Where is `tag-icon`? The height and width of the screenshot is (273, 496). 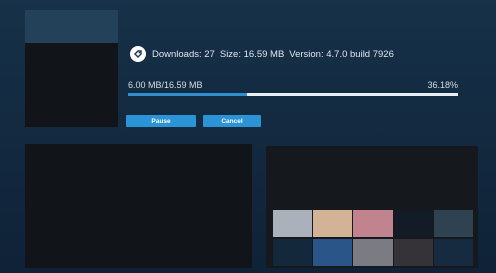 tag-icon is located at coordinates (138, 54).